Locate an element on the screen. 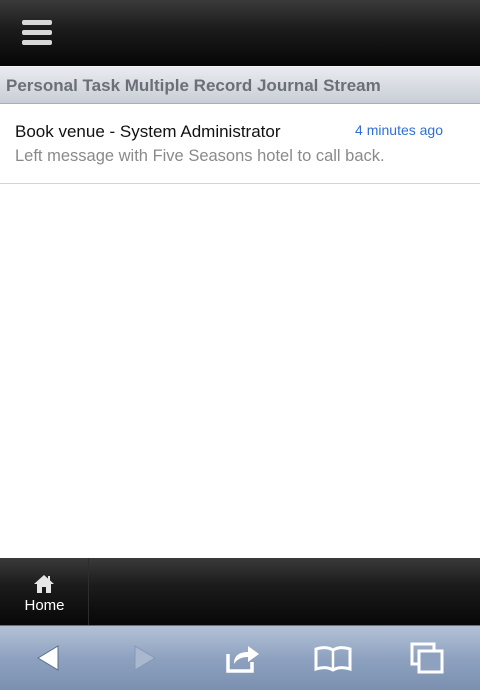  back-arrow-icon is located at coordinates (48, 658).